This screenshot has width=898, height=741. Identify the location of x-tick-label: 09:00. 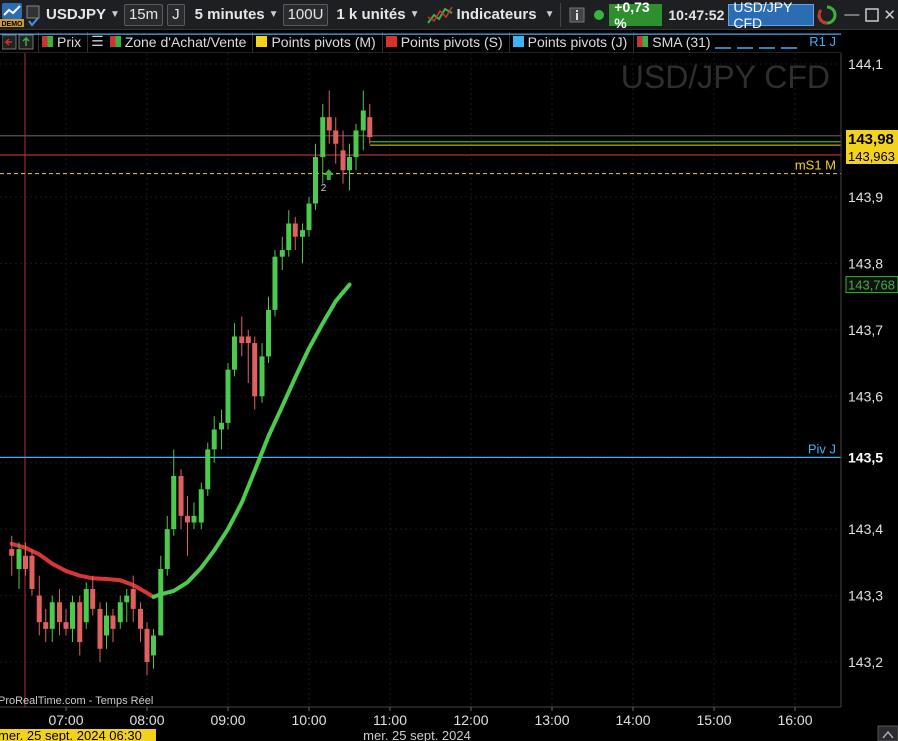
(227, 720).